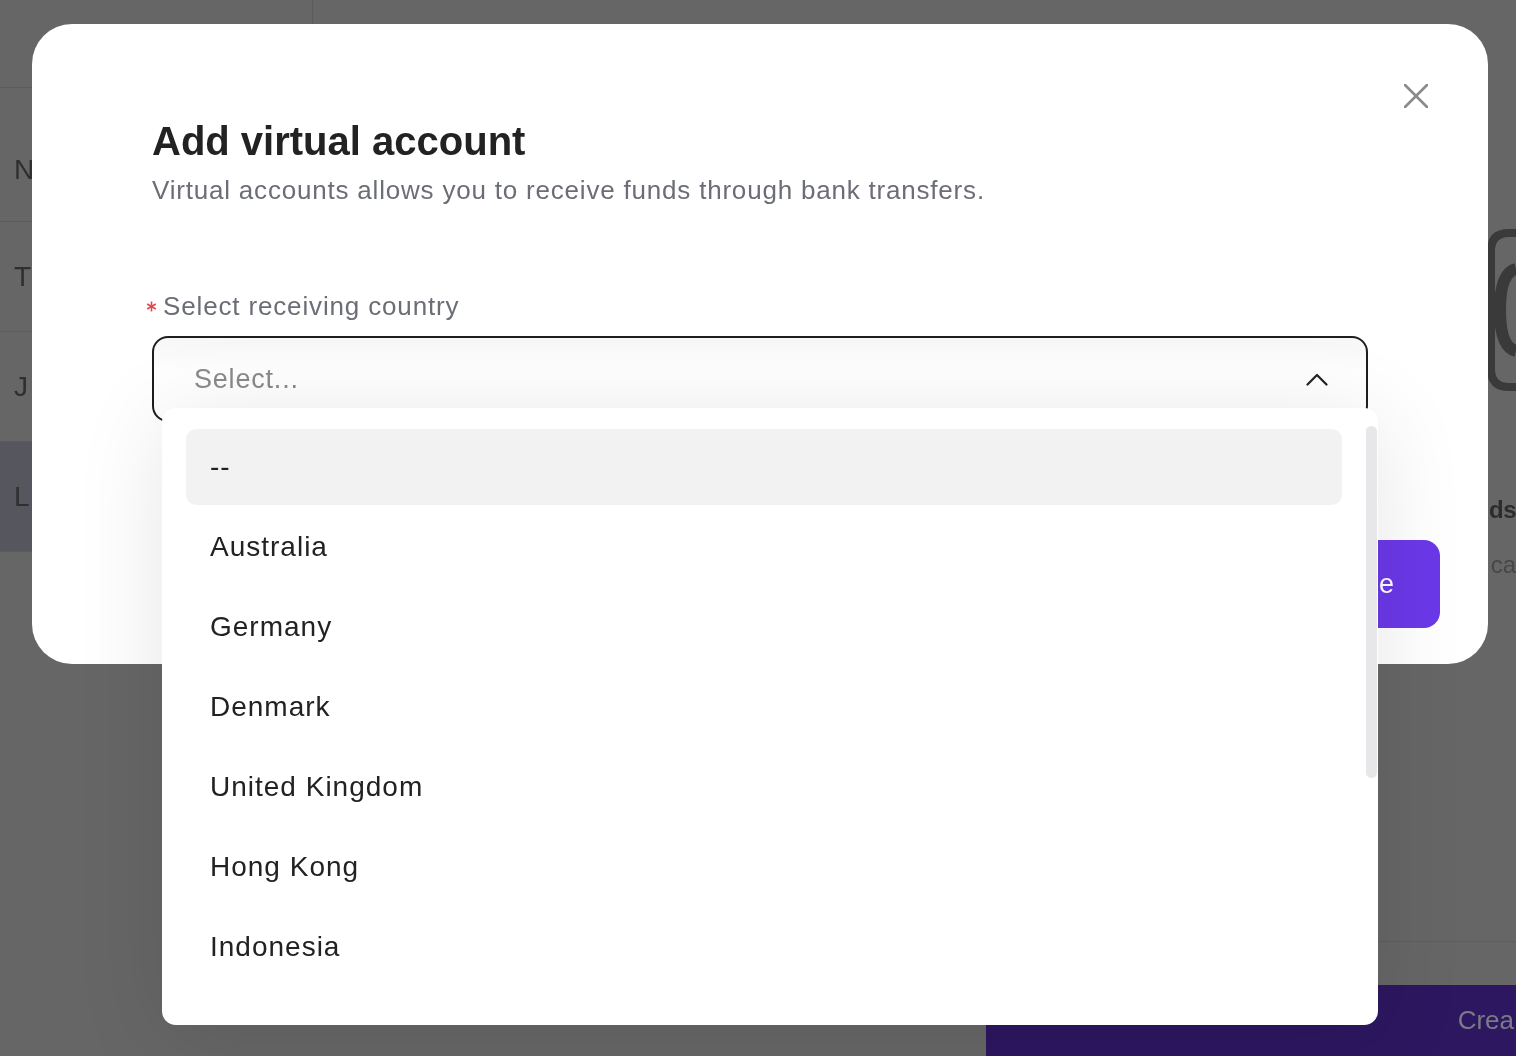 Image resolution: width=1516 pixels, height=1056 pixels. What do you see at coordinates (1371, 602) in the screenshot?
I see `scrollbar-thumb` at bounding box center [1371, 602].